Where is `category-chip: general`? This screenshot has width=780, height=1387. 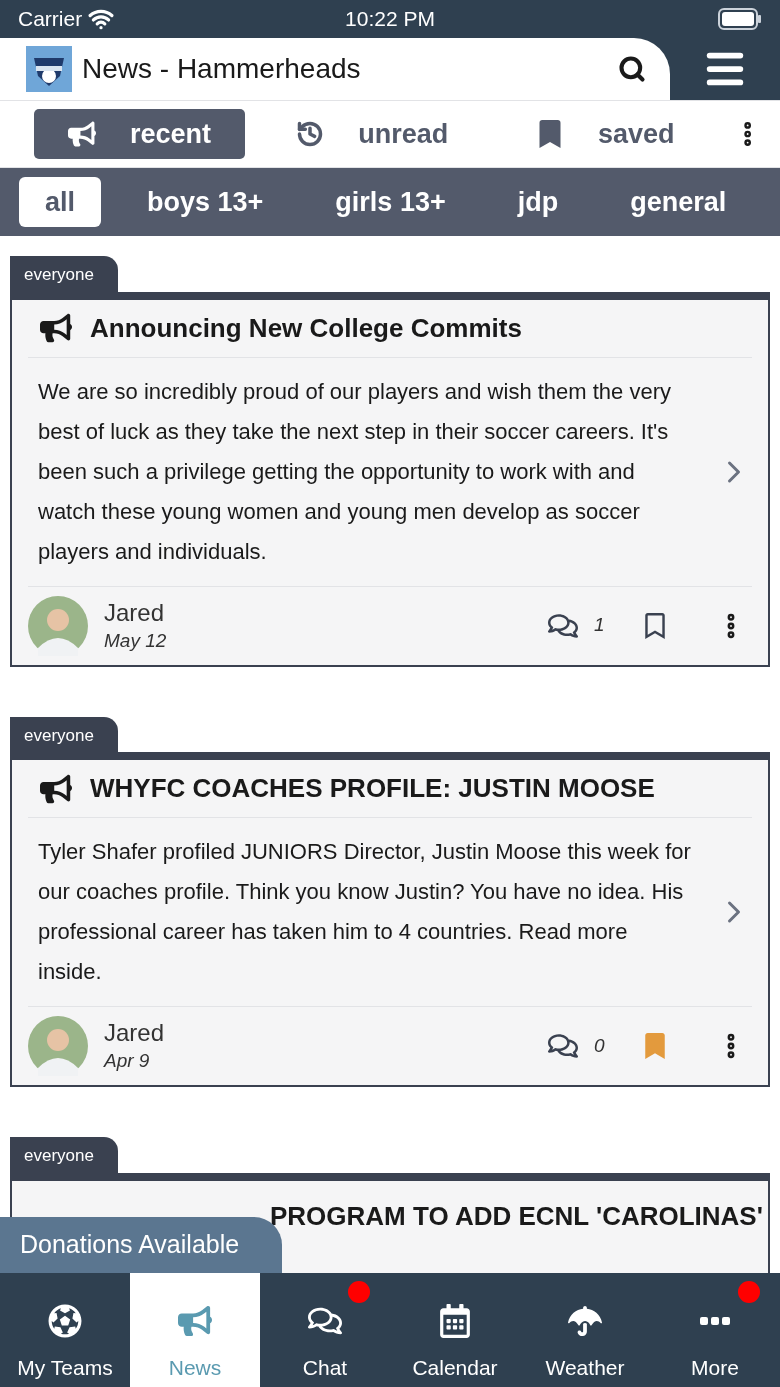
category-chip: general is located at coordinates (678, 202).